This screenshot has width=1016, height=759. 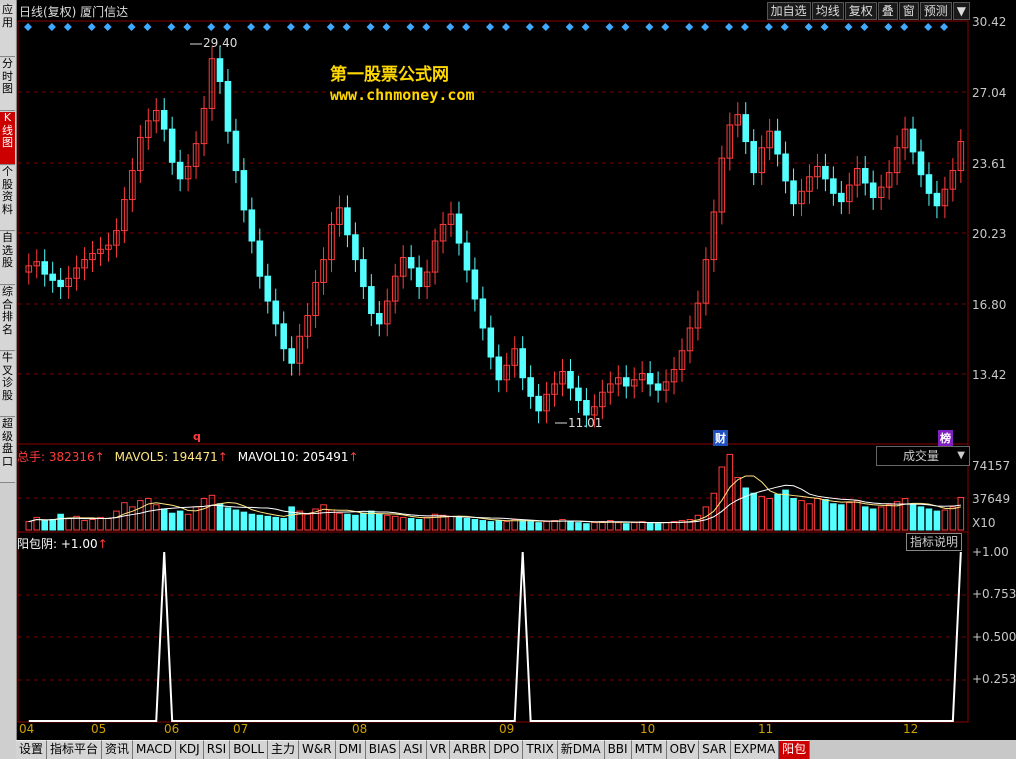 What do you see at coordinates (715, 749) in the screenshot?
I see `indicator-tab: SAR` at bounding box center [715, 749].